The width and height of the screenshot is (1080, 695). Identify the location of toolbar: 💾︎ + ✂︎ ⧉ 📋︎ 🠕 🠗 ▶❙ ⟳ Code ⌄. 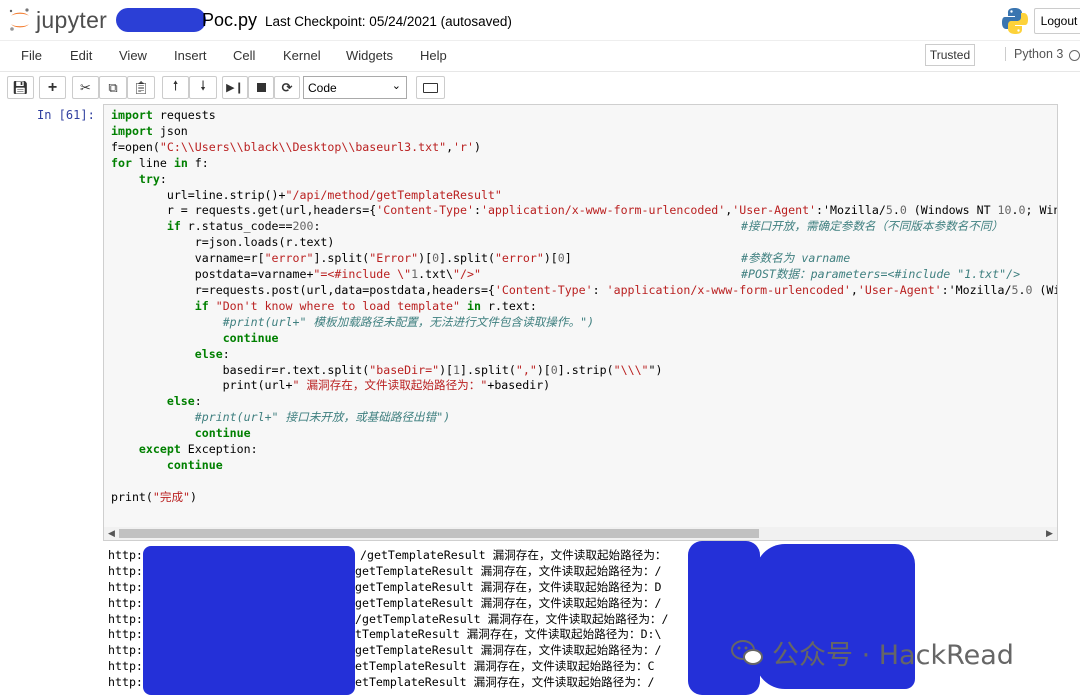
(540, 88).